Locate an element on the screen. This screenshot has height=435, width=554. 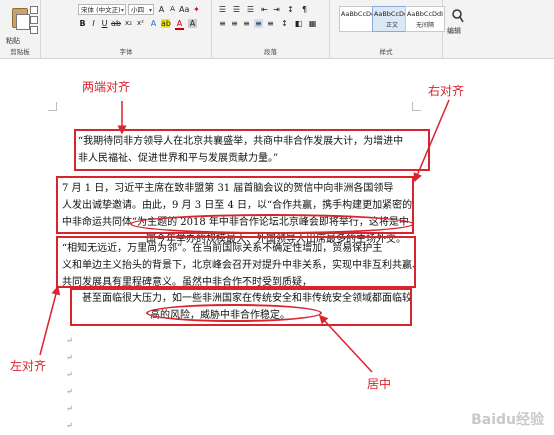
arrow-center is located at coordinates (345, 343).